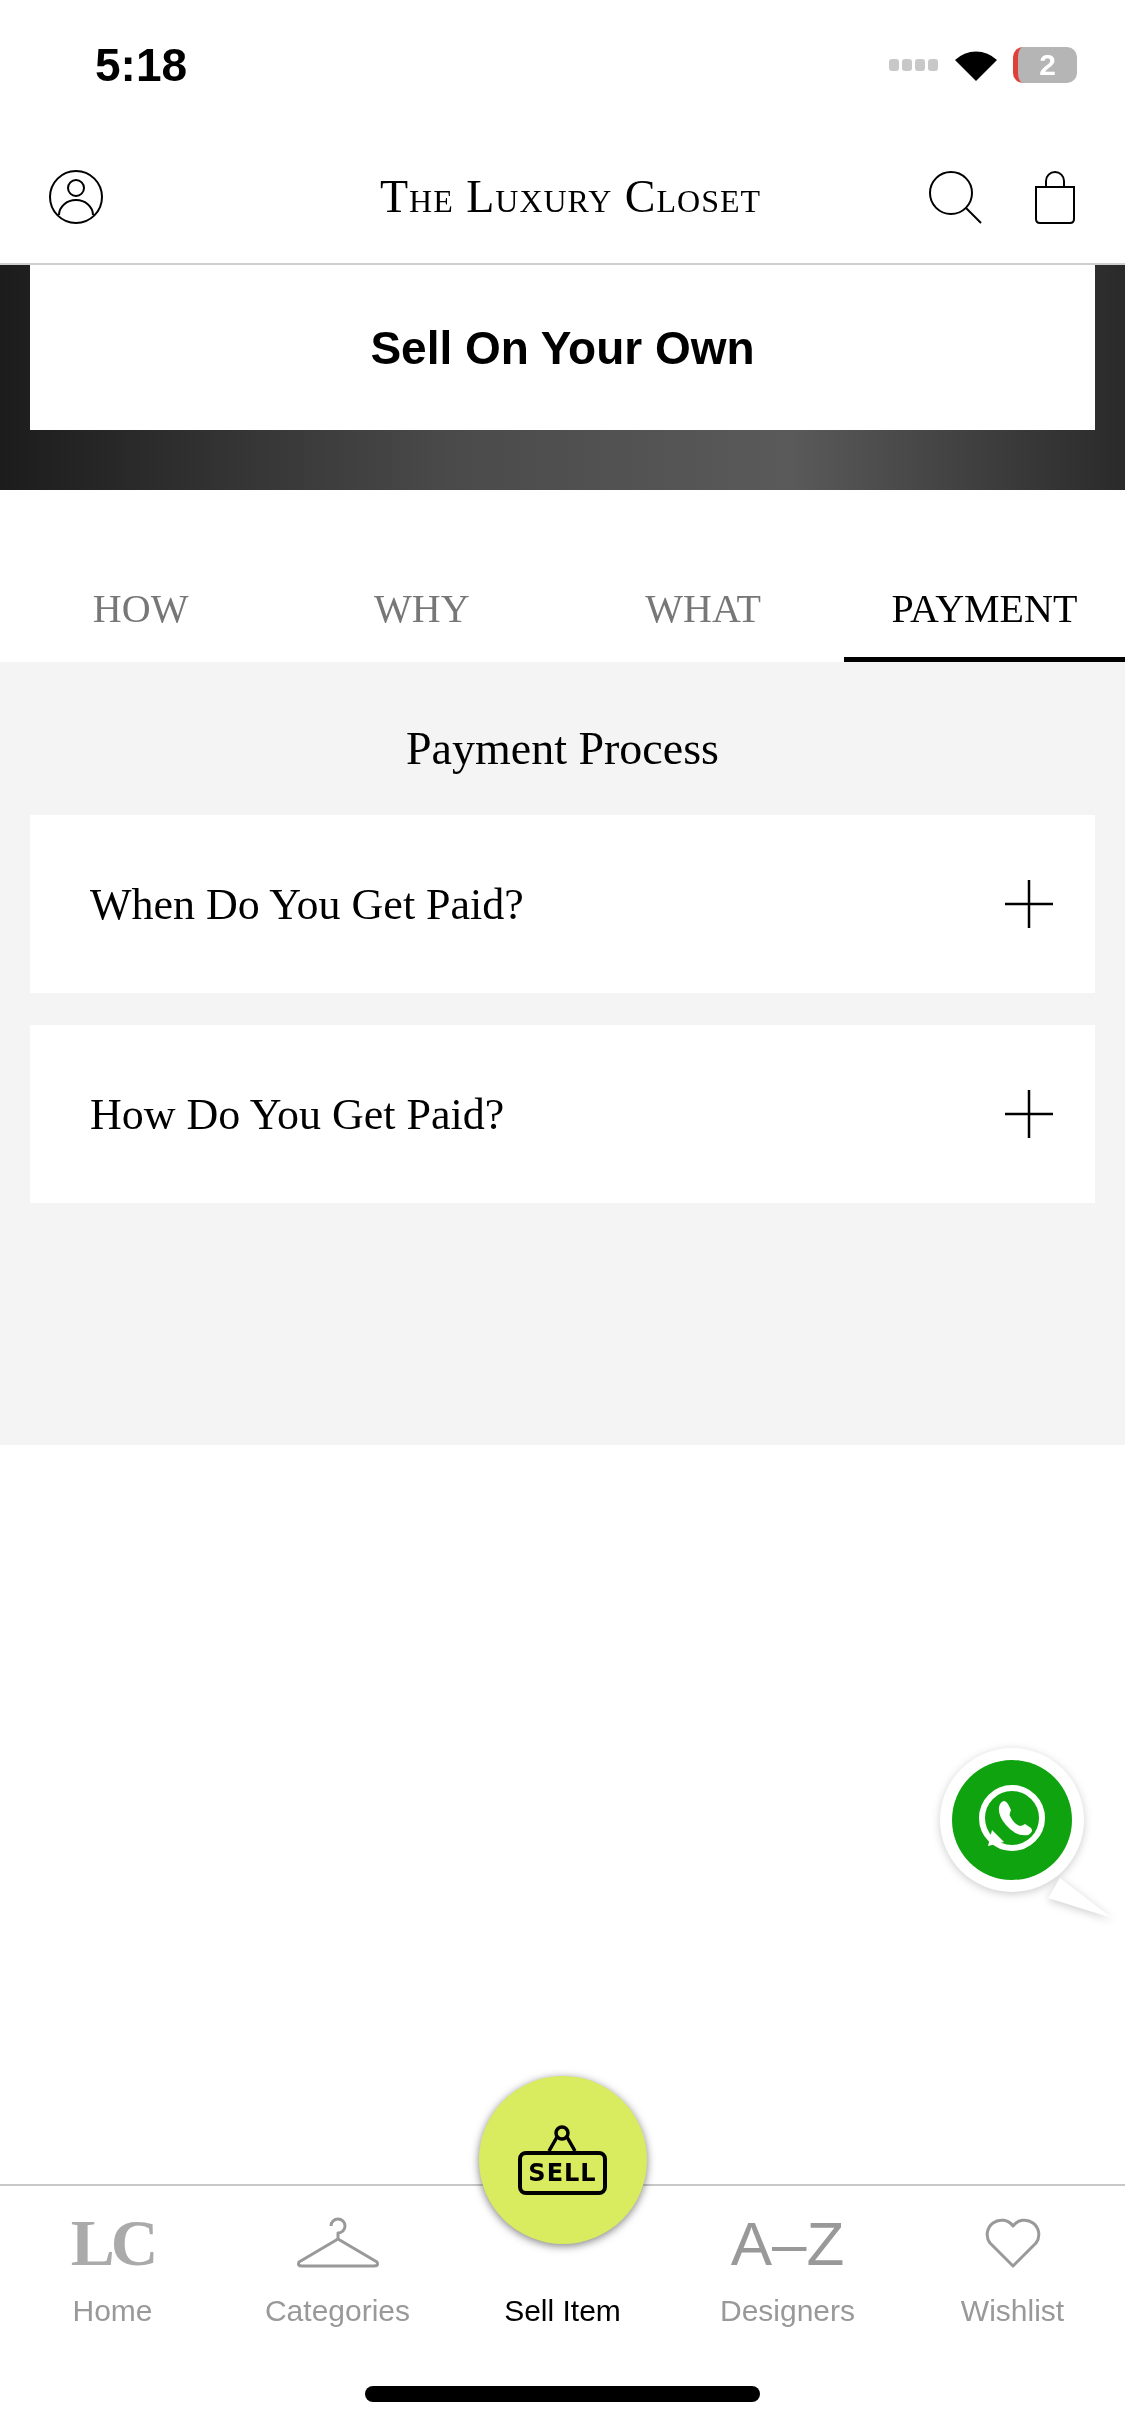 This screenshot has height=2436, width=1125. What do you see at coordinates (1055, 196) in the screenshot?
I see `shopping-bag-icon` at bounding box center [1055, 196].